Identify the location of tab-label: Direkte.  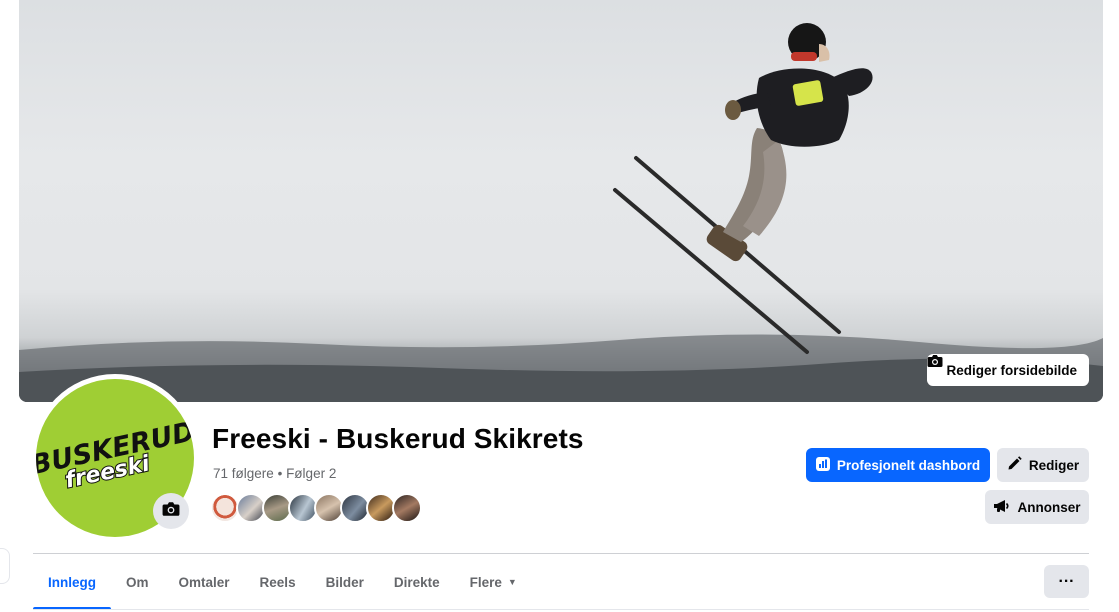
(416, 582).